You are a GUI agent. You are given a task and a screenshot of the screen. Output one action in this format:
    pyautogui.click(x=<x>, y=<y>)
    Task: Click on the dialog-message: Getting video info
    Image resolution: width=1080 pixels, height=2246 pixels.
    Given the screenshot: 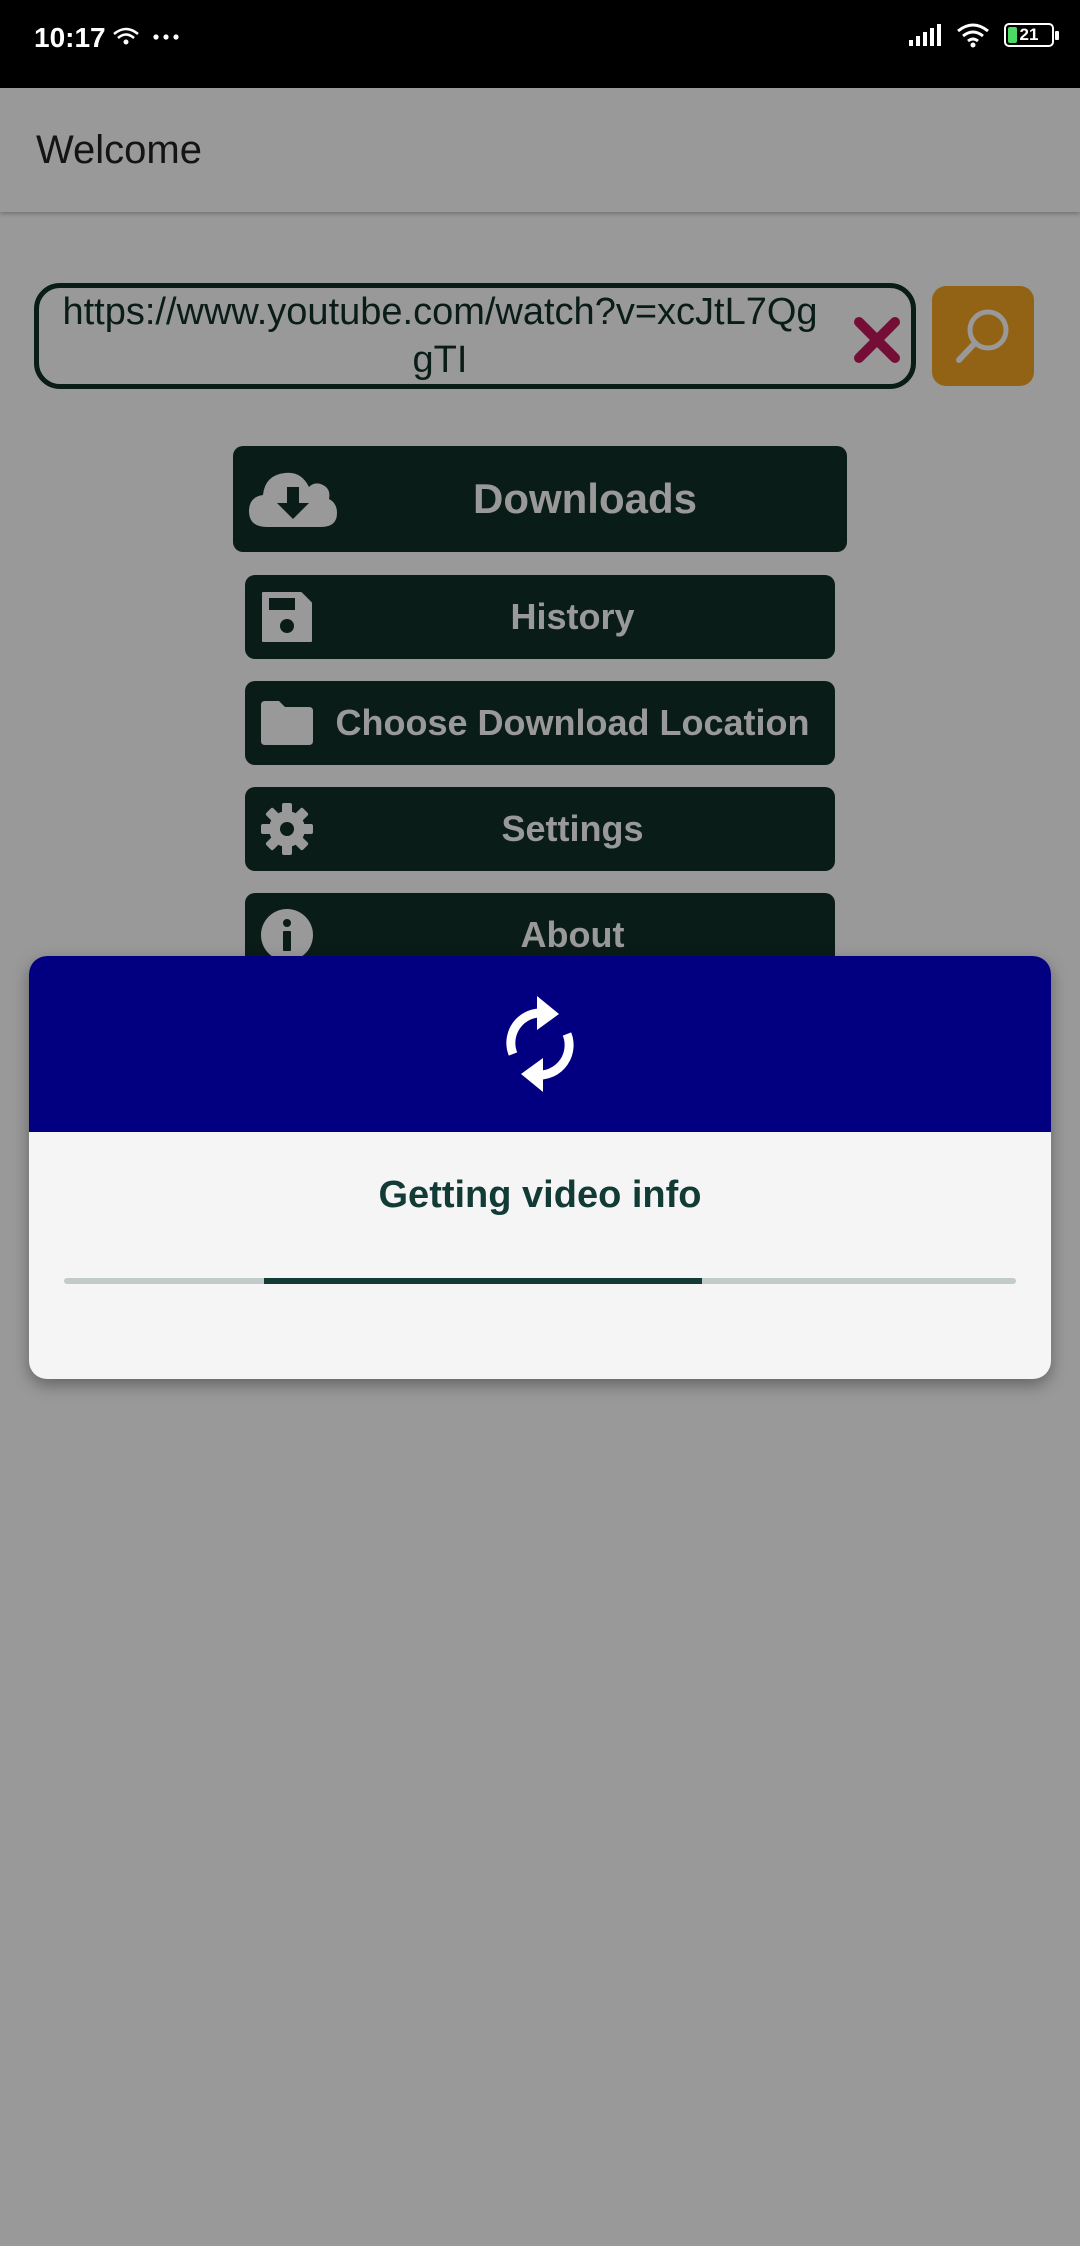 What is the action you would take?
    pyautogui.click(x=540, y=1195)
    